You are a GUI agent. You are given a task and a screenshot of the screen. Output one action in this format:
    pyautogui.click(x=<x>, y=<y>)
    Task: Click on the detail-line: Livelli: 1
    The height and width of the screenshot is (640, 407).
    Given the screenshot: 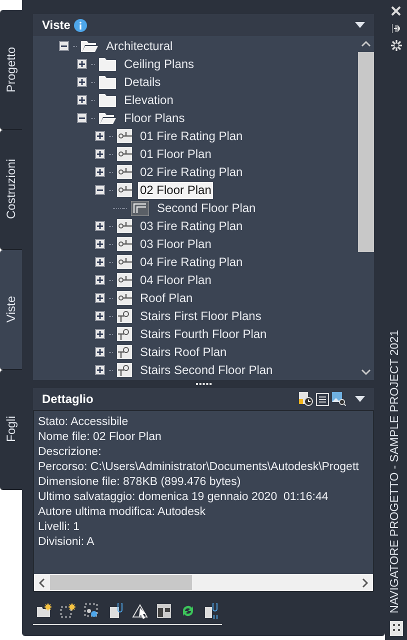 What is the action you would take?
    pyautogui.click(x=59, y=527)
    